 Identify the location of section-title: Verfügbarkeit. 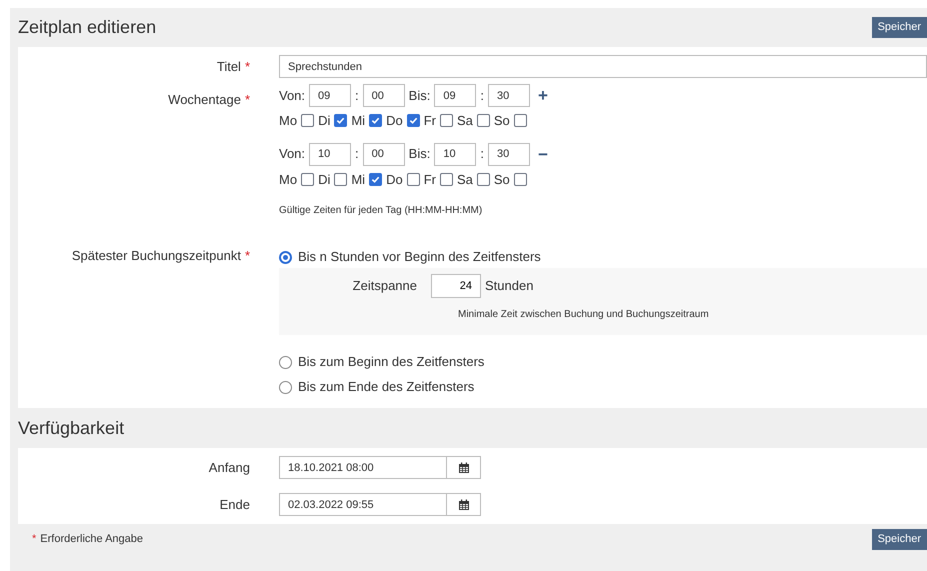
(71, 428).